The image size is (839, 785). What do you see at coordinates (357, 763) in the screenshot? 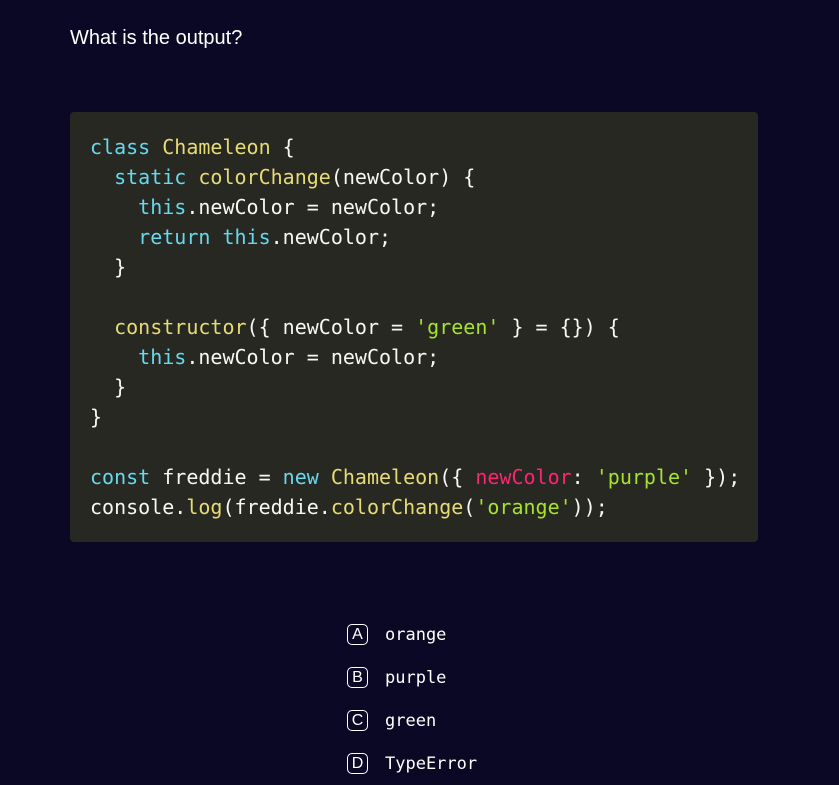
I see `option-letter-badge: D` at bounding box center [357, 763].